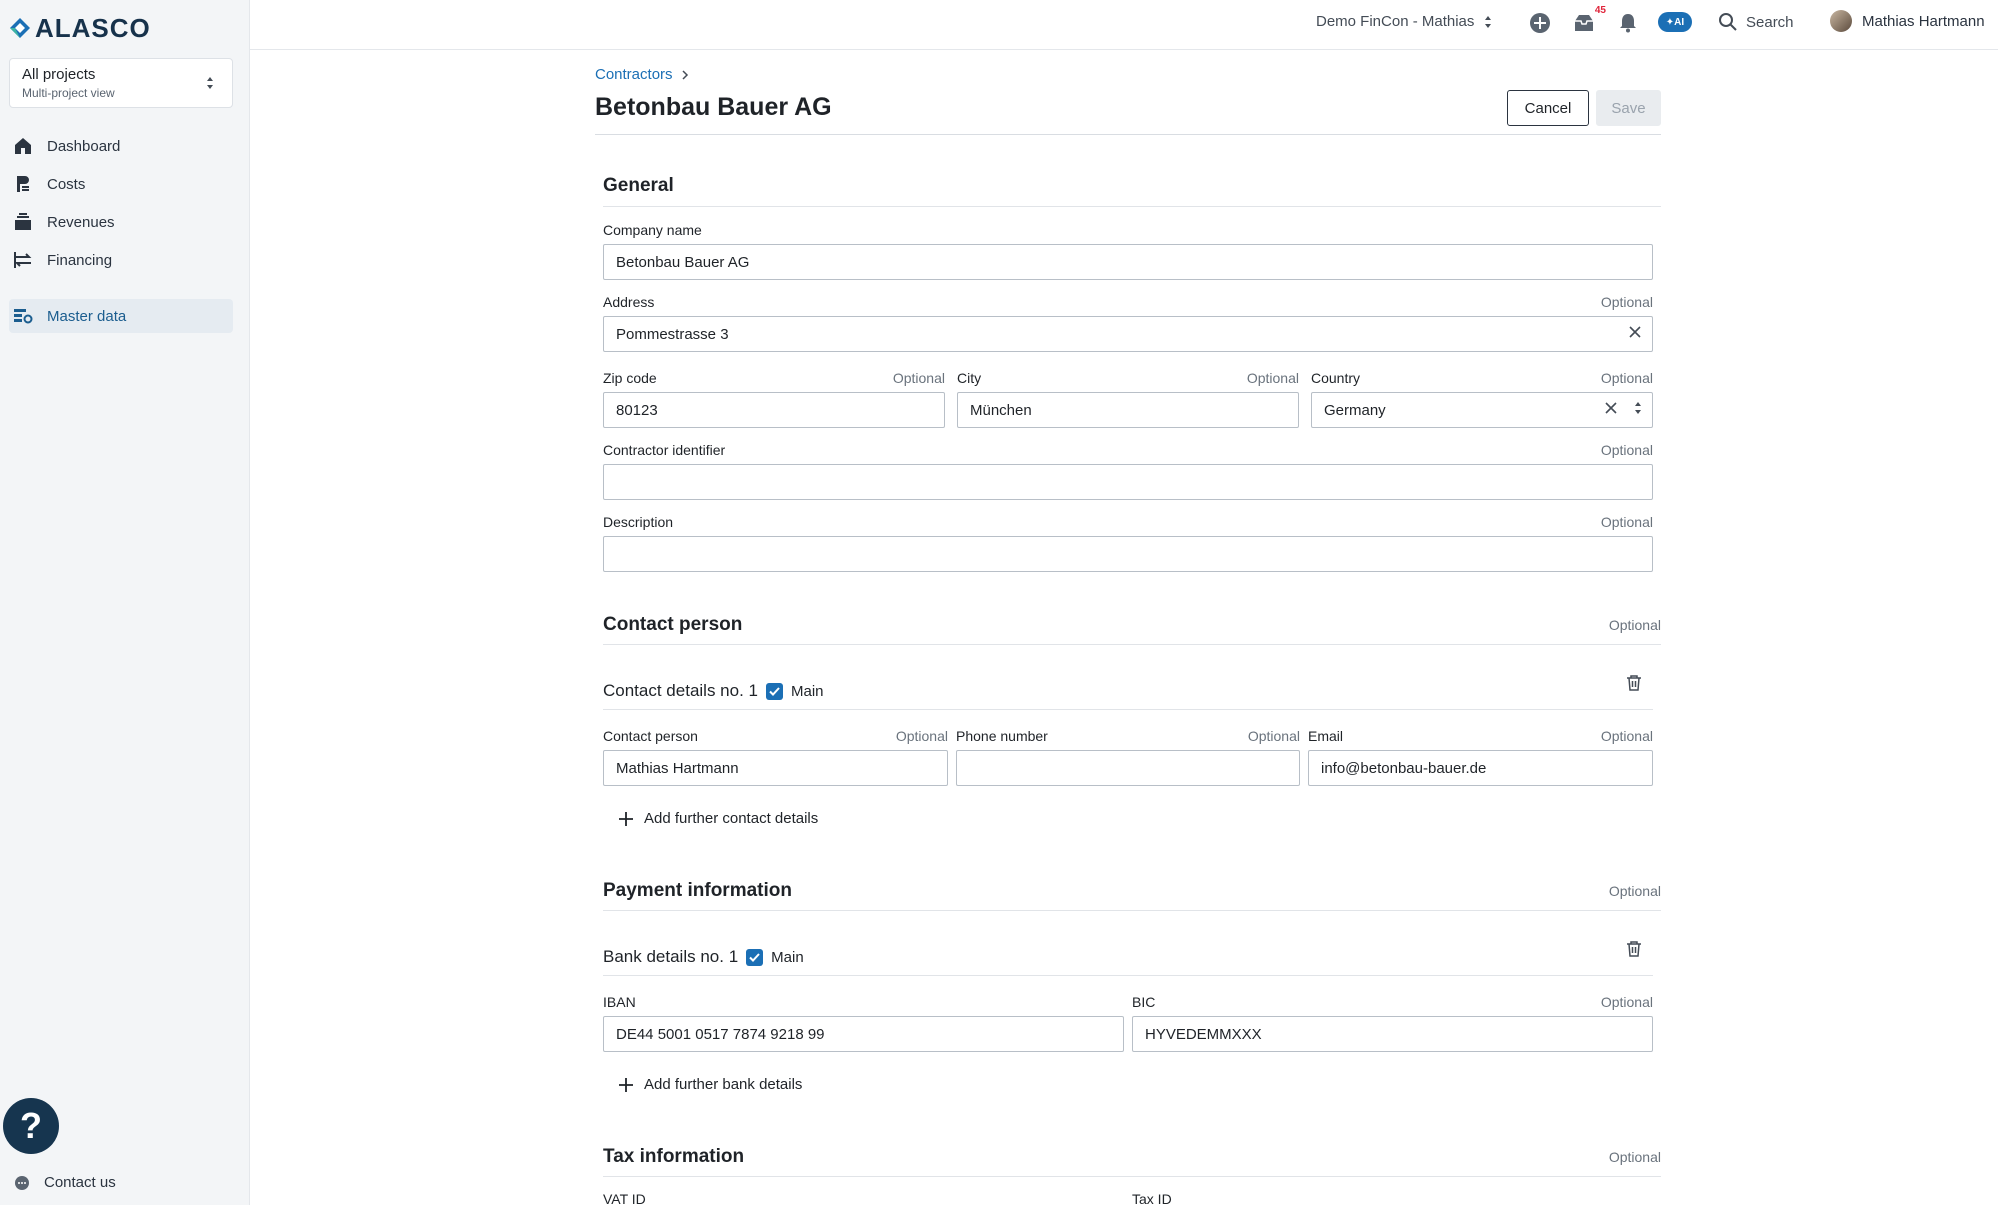  I want to click on sidebar-item-master-data: Master data, so click(121, 316).